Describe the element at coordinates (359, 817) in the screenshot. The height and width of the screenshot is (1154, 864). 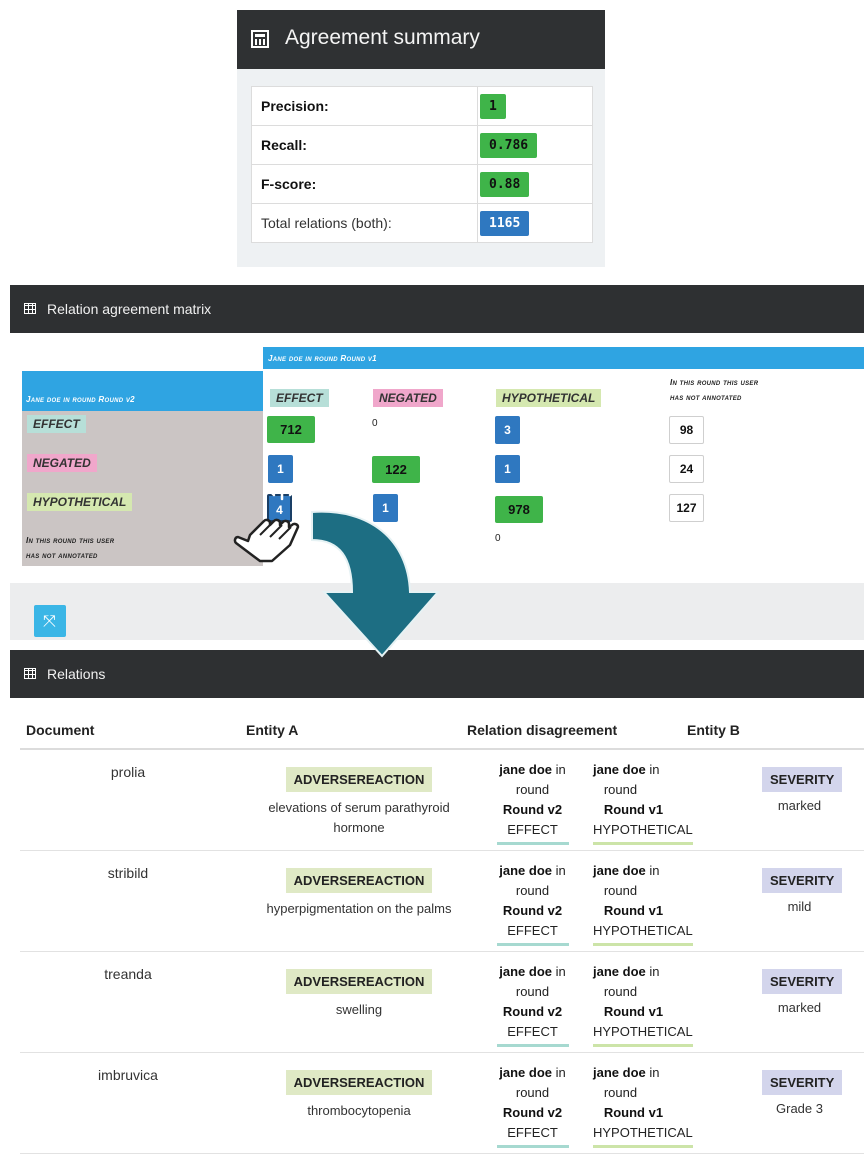
I see `entity-a-text: elevations of serum parathyroid hormone` at that location.